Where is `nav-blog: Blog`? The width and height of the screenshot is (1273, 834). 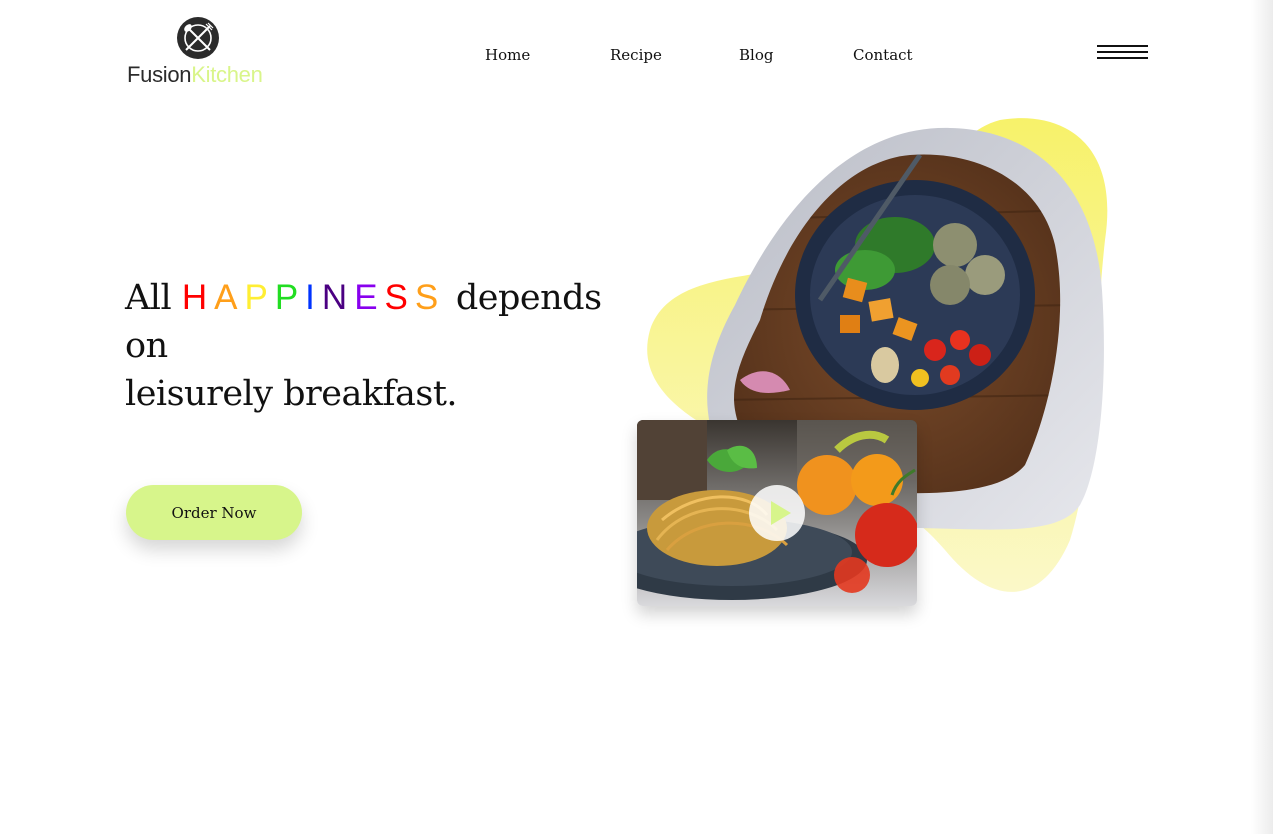 nav-blog: Blog is located at coordinates (756, 55).